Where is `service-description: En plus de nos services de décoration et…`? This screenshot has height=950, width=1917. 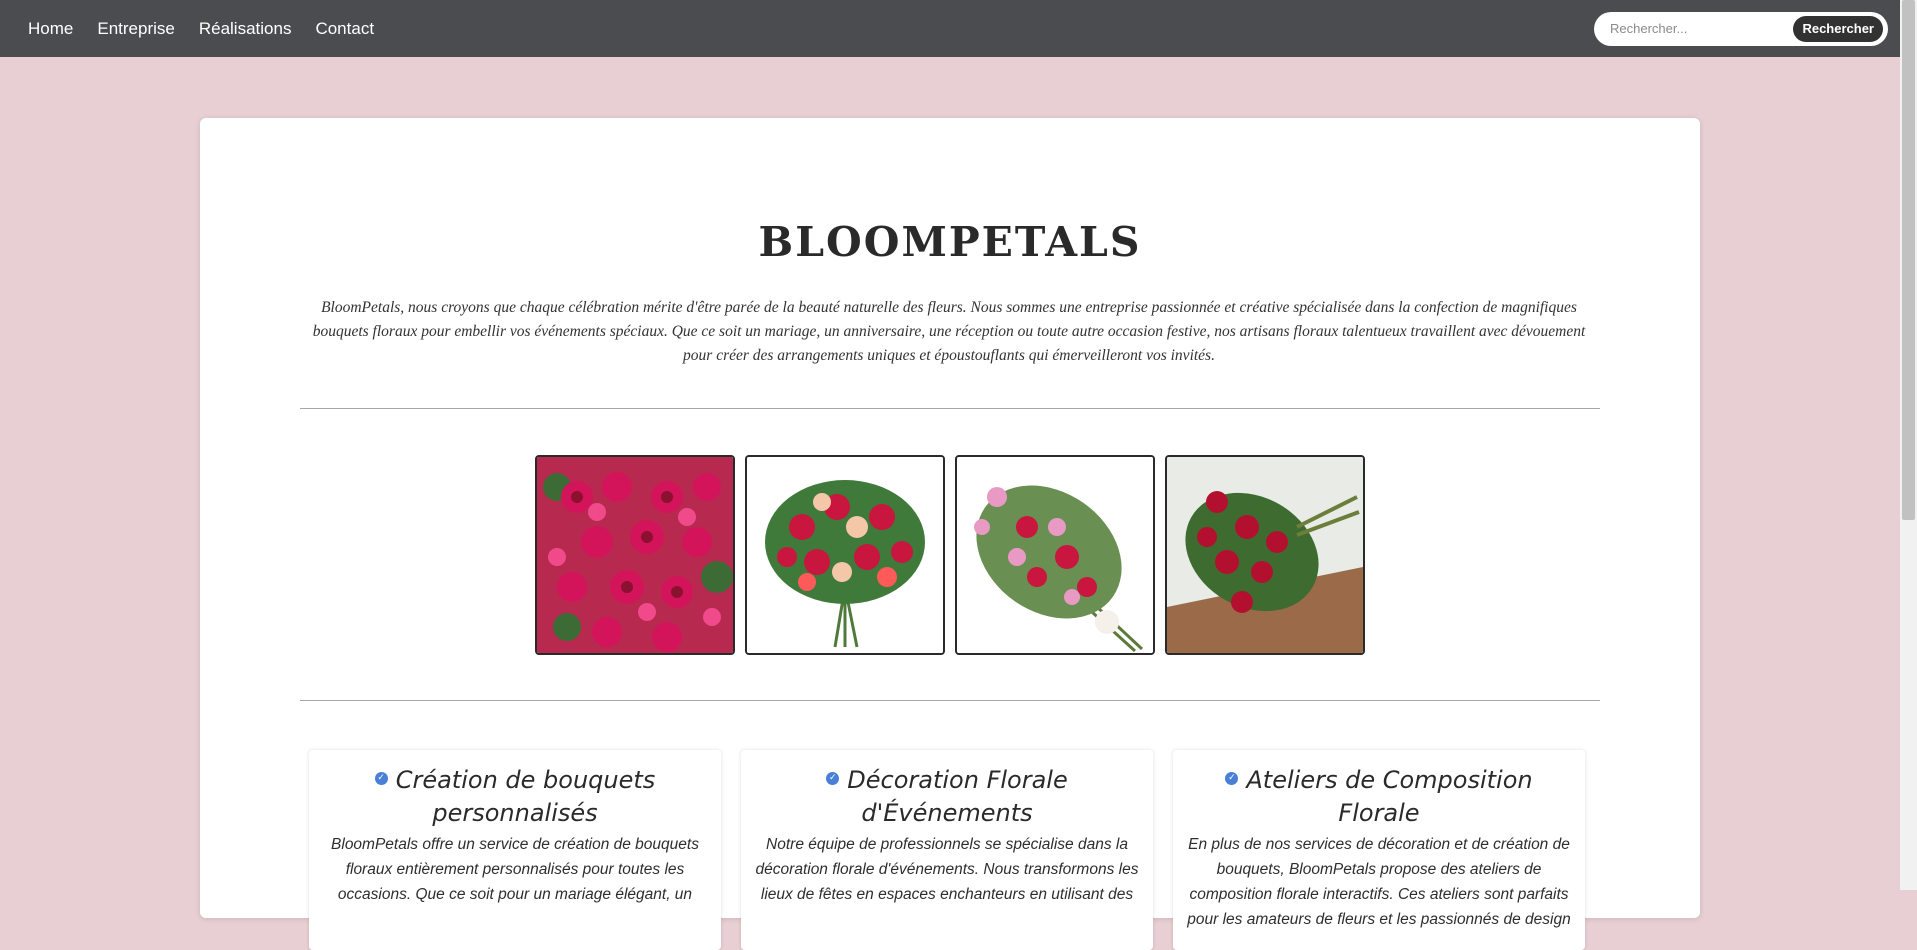
service-description: En plus de nos services de décoration et… is located at coordinates (1379, 882).